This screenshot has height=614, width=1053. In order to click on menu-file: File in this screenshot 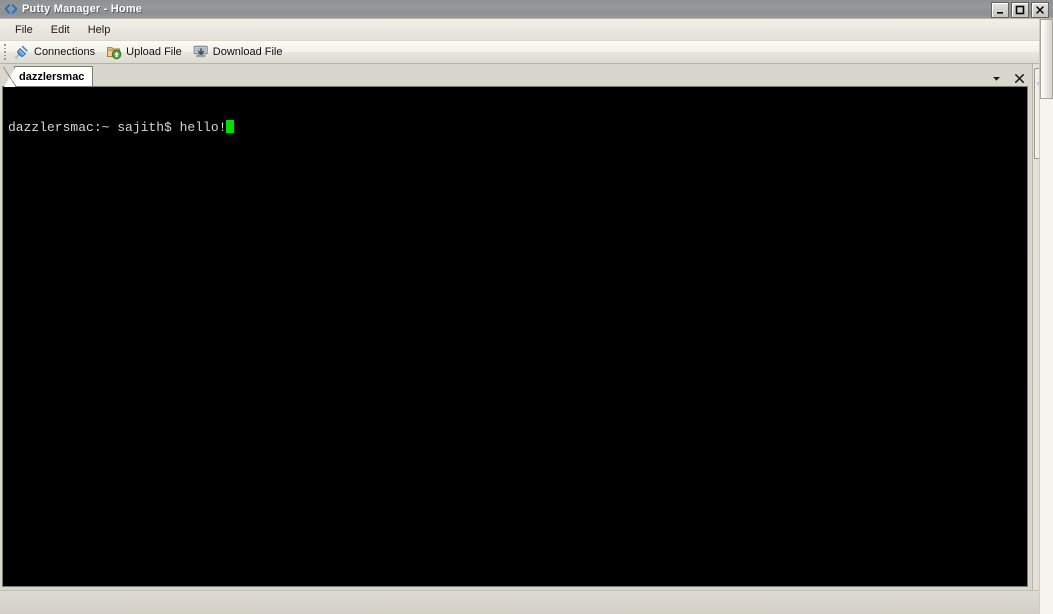, I will do `click(24, 30)`.